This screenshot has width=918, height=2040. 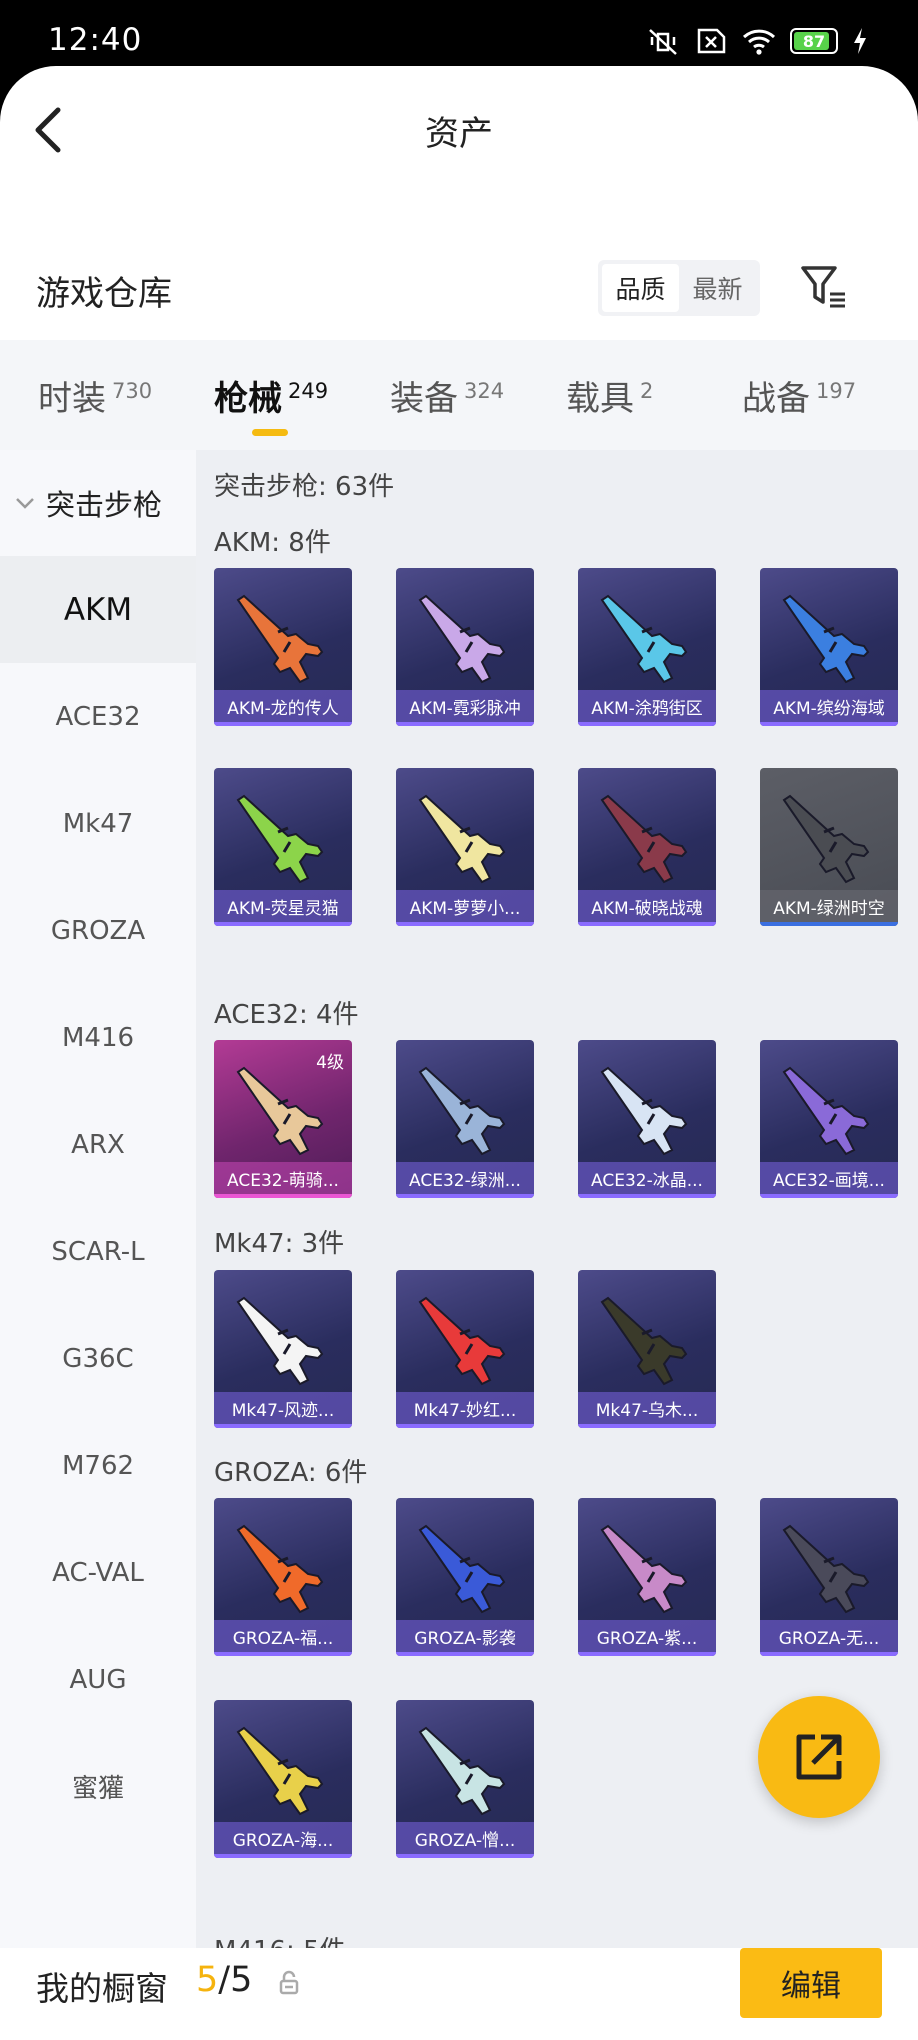 What do you see at coordinates (824, 287) in the screenshot?
I see `filter-icon` at bounding box center [824, 287].